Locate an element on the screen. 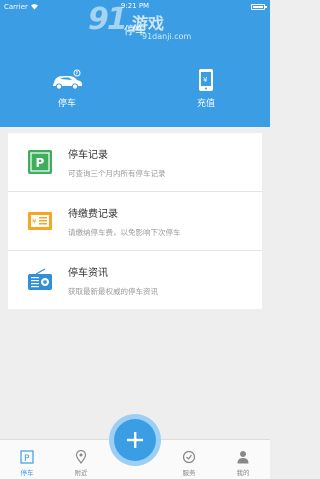 This screenshot has height=479, width=320. recharge-button: ¥ 充值 is located at coordinates (206, 88).